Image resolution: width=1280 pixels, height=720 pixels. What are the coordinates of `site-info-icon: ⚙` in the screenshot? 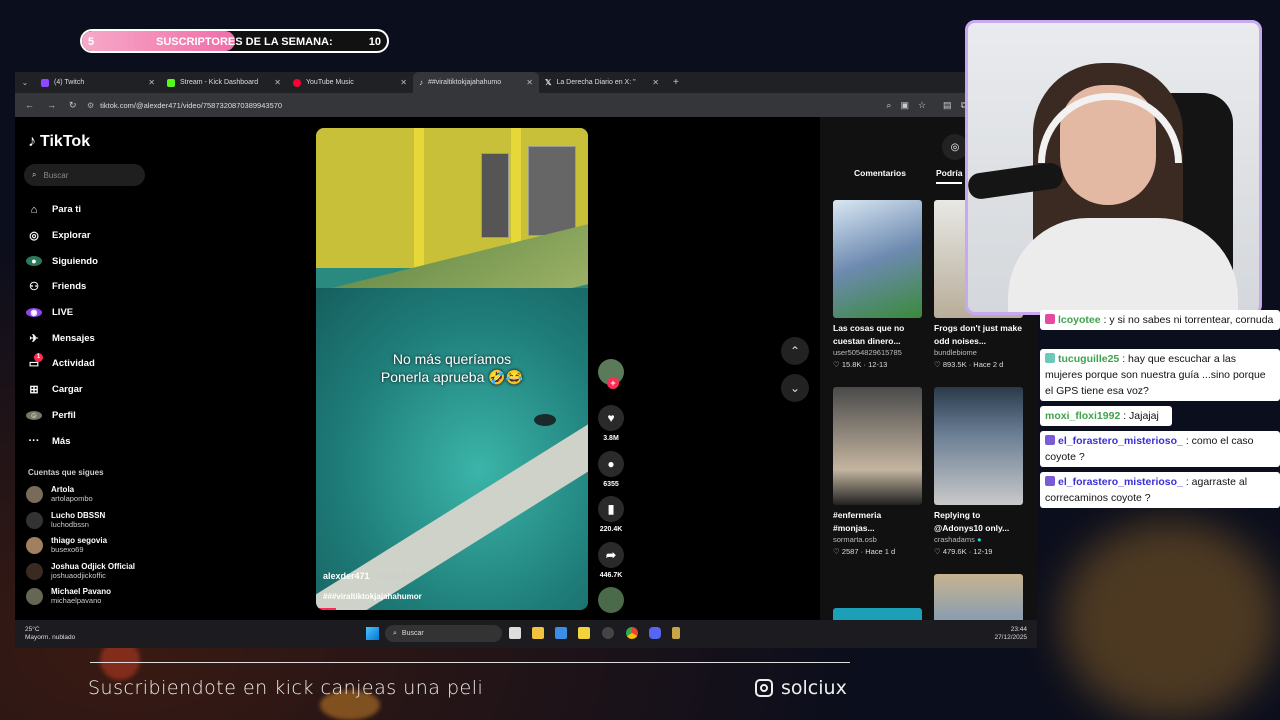 It's located at (90, 105).